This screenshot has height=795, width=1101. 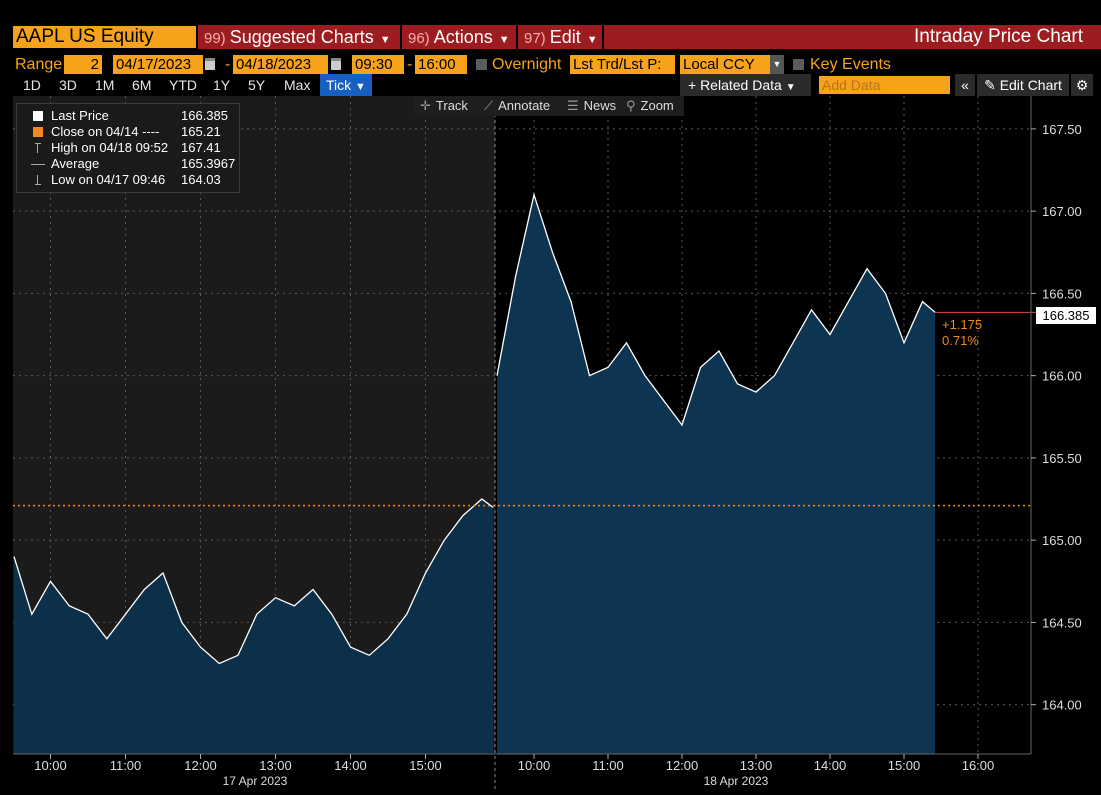 I want to click on period-1m: 1M, so click(x=104, y=85).